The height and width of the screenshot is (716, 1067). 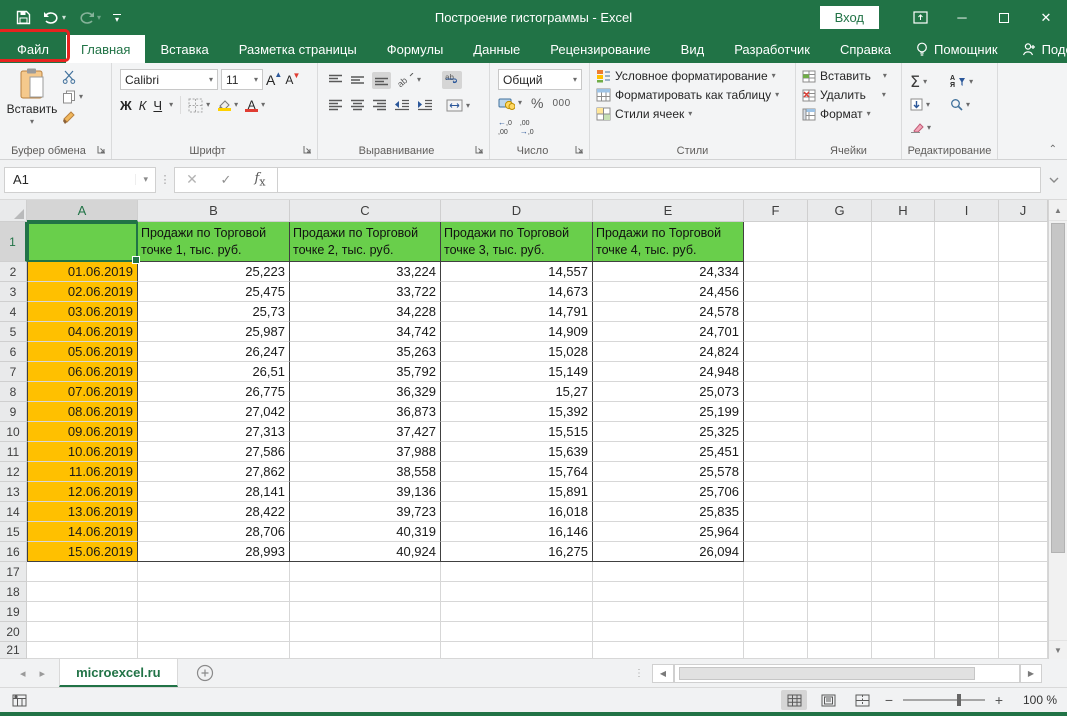 I want to click on row-header-4: 4, so click(x=13, y=312).